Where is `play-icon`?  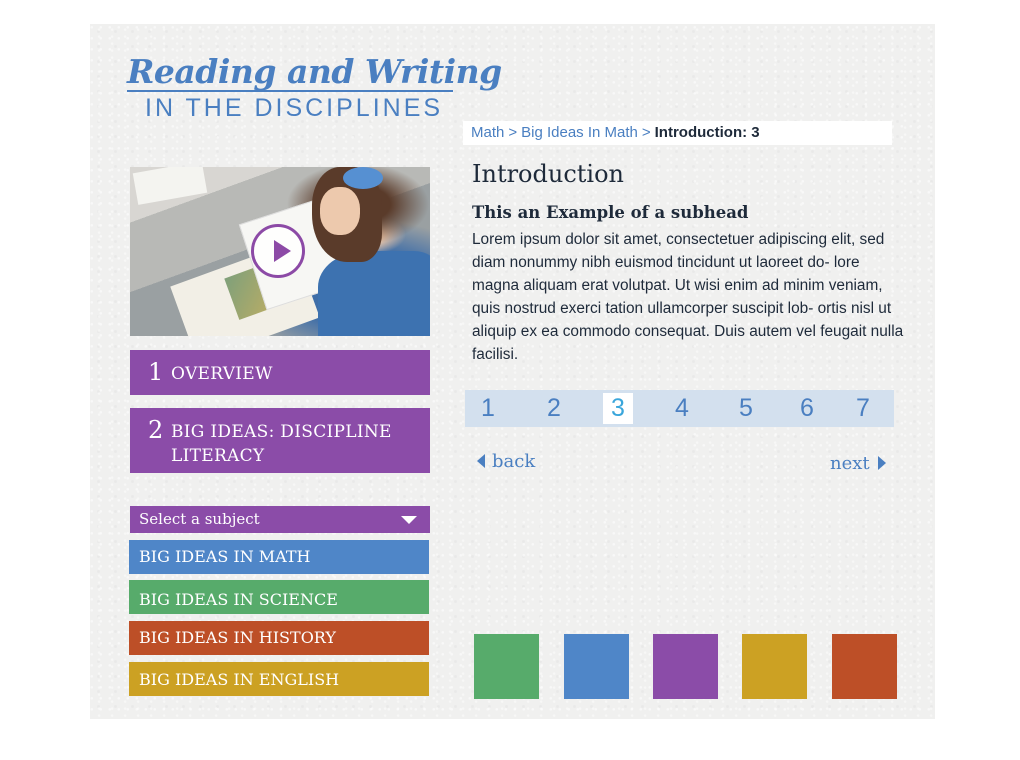
play-icon is located at coordinates (282, 251).